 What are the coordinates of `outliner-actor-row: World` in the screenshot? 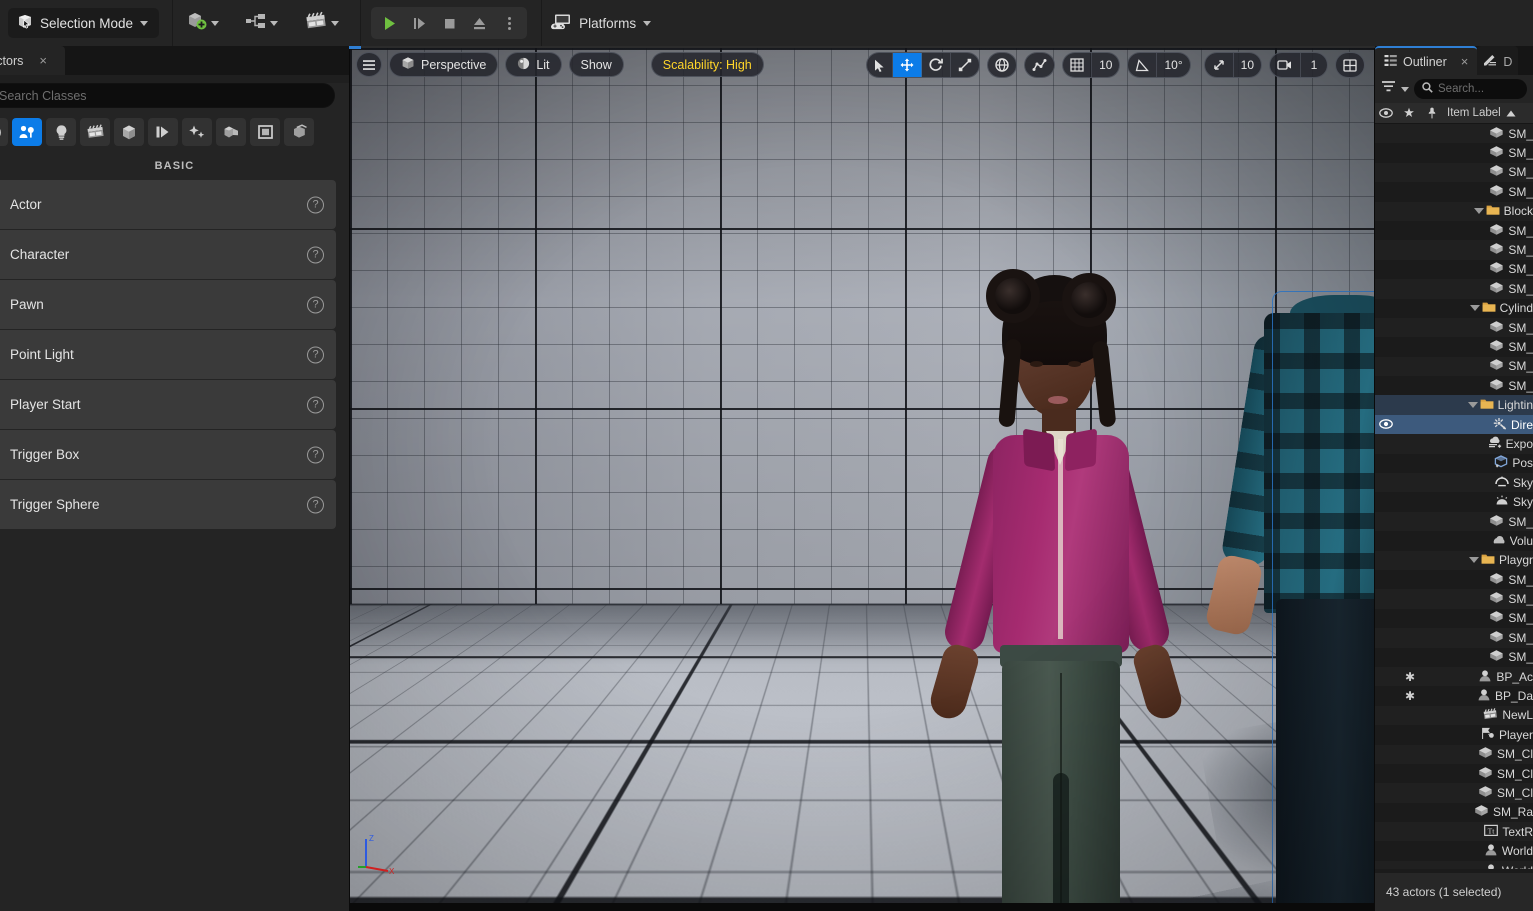 It's located at (1454, 851).